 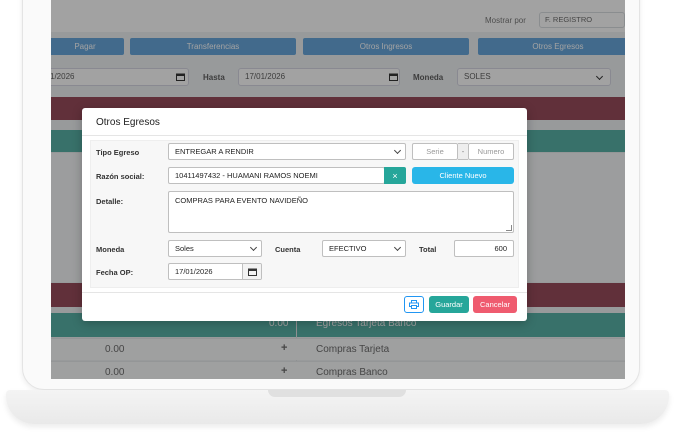 What do you see at coordinates (241, 200) in the screenshot?
I see `detalle-value: COMPRAS PARA EVENTO NAVIDEÑO` at bounding box center [241, 200].